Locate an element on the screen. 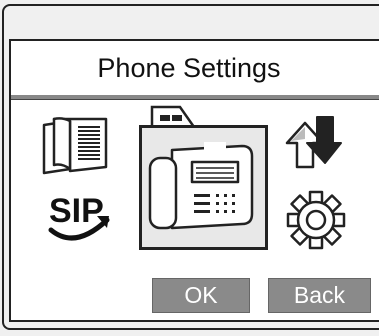 This screenshot has width=379, height=336. menu-item-phone-settings is located at coordinates (203, 187).